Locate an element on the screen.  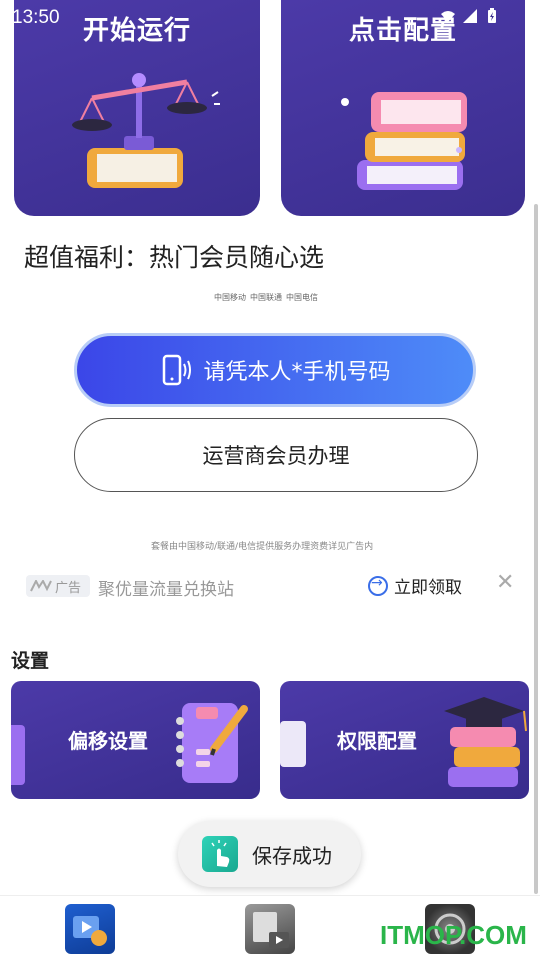
claim-now-button: 立即领取 is located at coordinates (415, 585).